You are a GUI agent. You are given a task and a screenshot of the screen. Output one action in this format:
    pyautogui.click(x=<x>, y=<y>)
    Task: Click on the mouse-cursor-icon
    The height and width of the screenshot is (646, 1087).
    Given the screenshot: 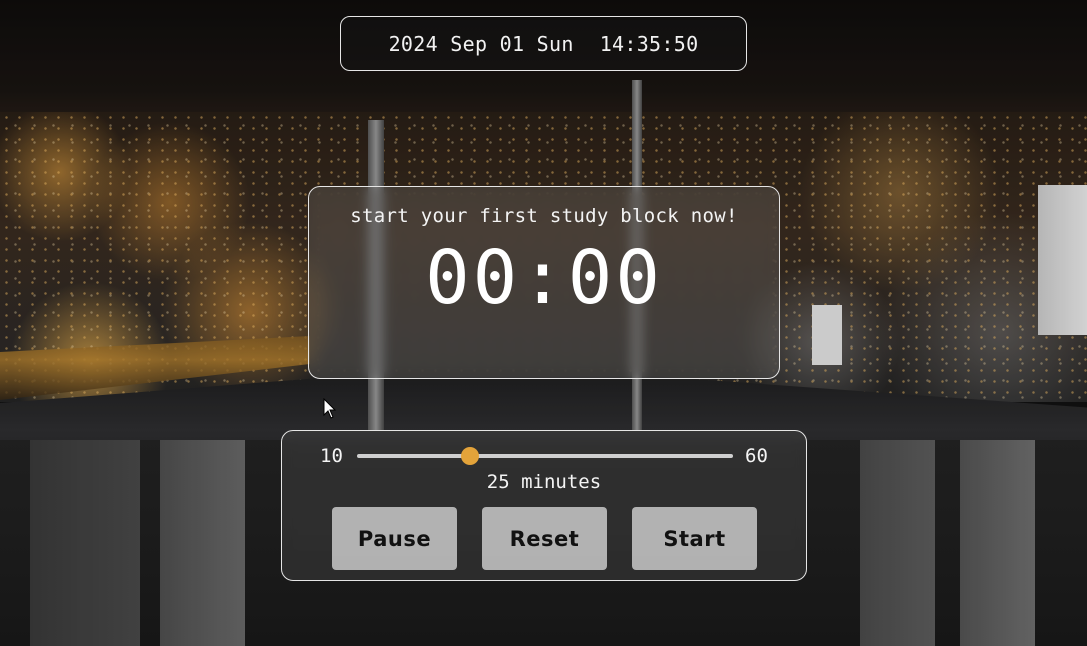 What is the action you would take?
    pyautogui.click(x=330, y=408)
    